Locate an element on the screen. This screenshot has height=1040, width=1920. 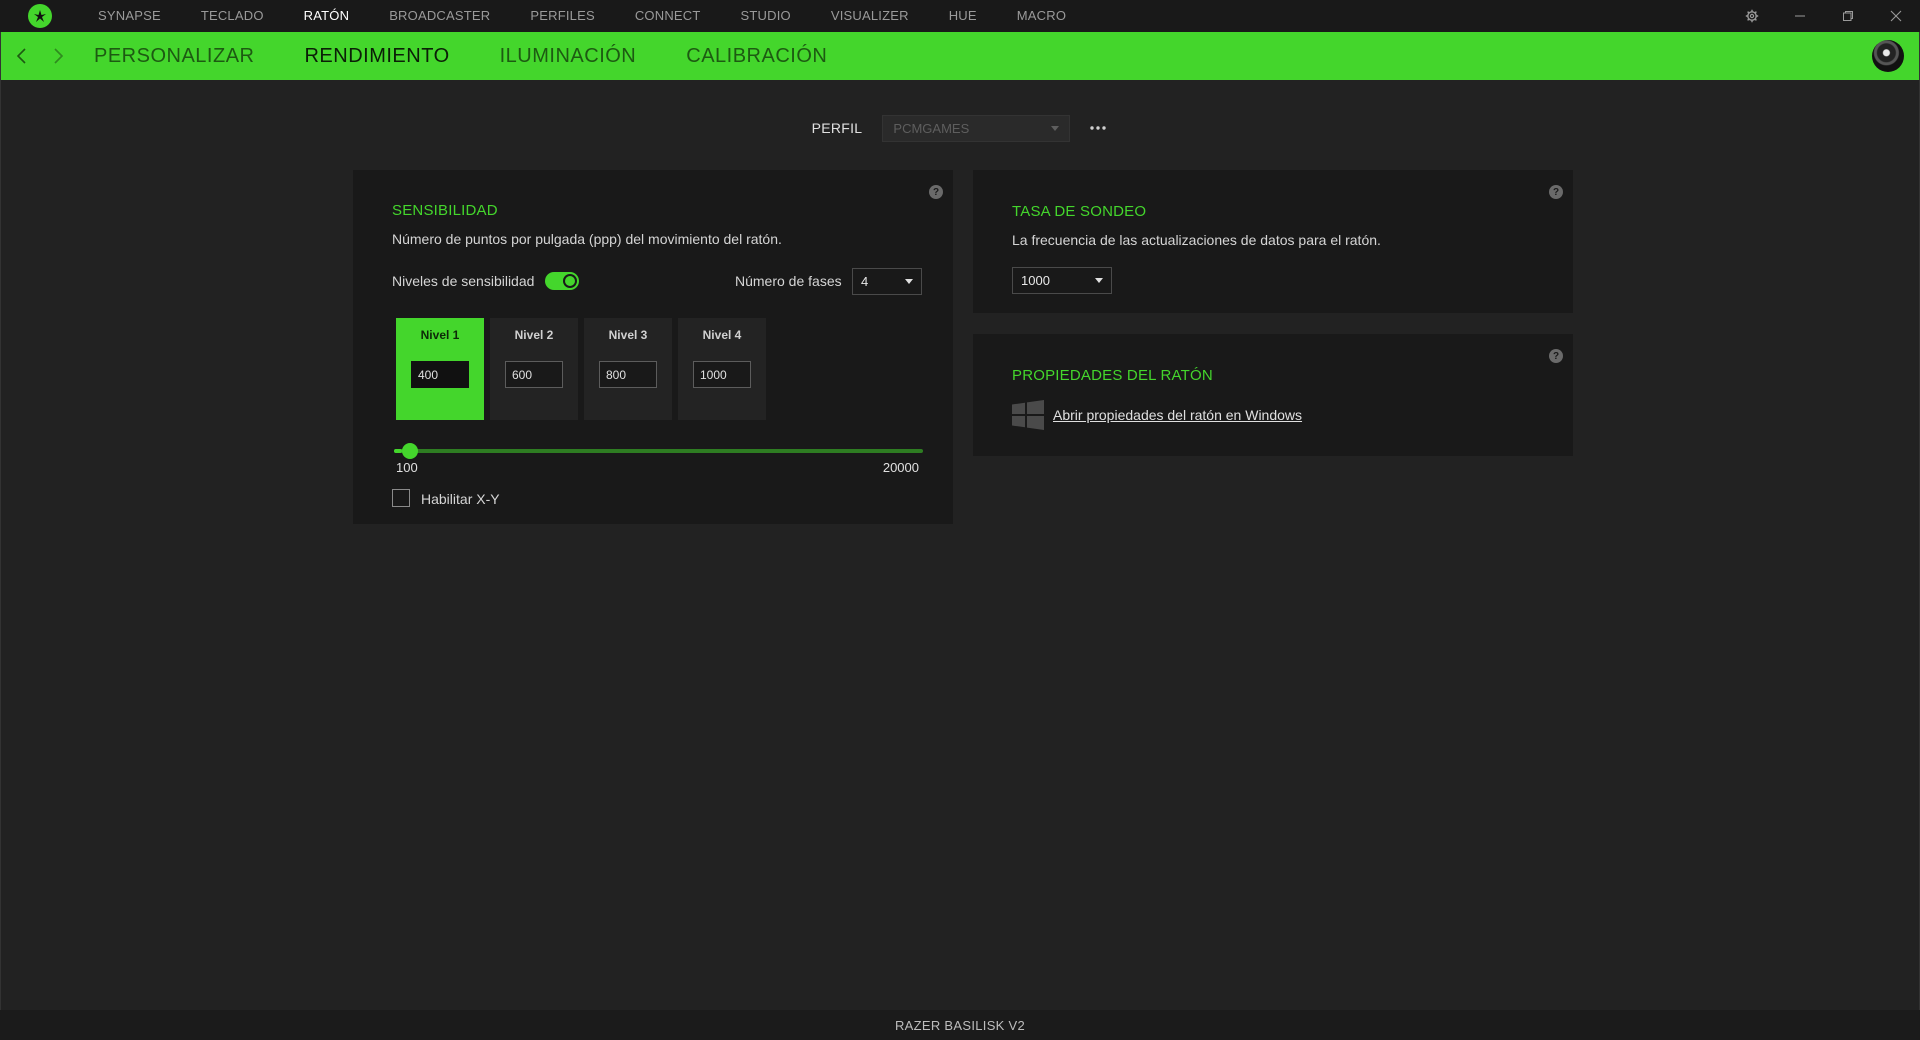
slider-min-label: 100 is located at coordinates (407, 467).